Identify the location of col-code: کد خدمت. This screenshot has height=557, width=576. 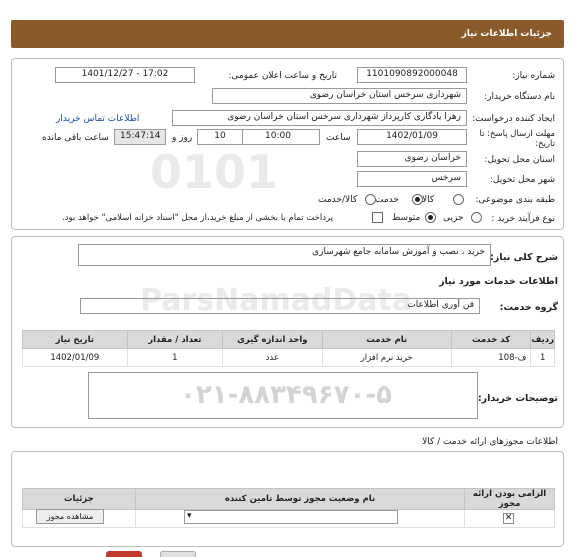
(491, 339).